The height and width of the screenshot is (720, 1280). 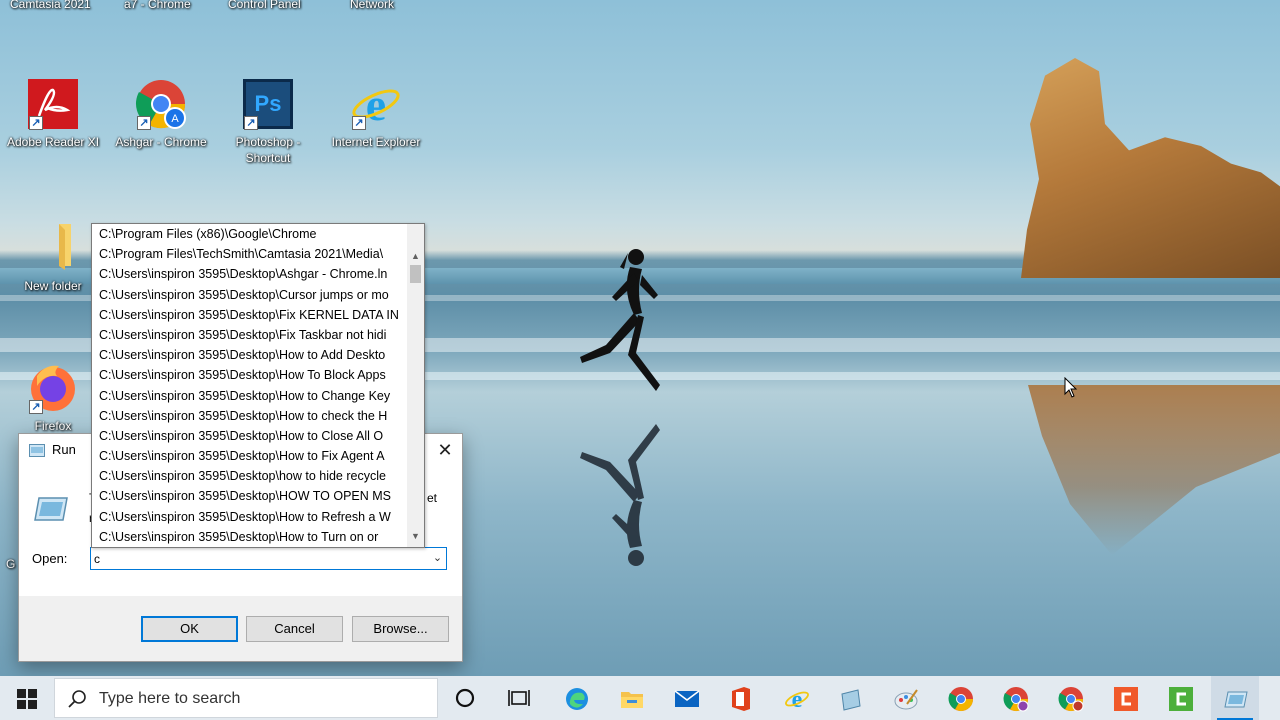 I want to click on taskbar-office, so click(x=740, y=698).